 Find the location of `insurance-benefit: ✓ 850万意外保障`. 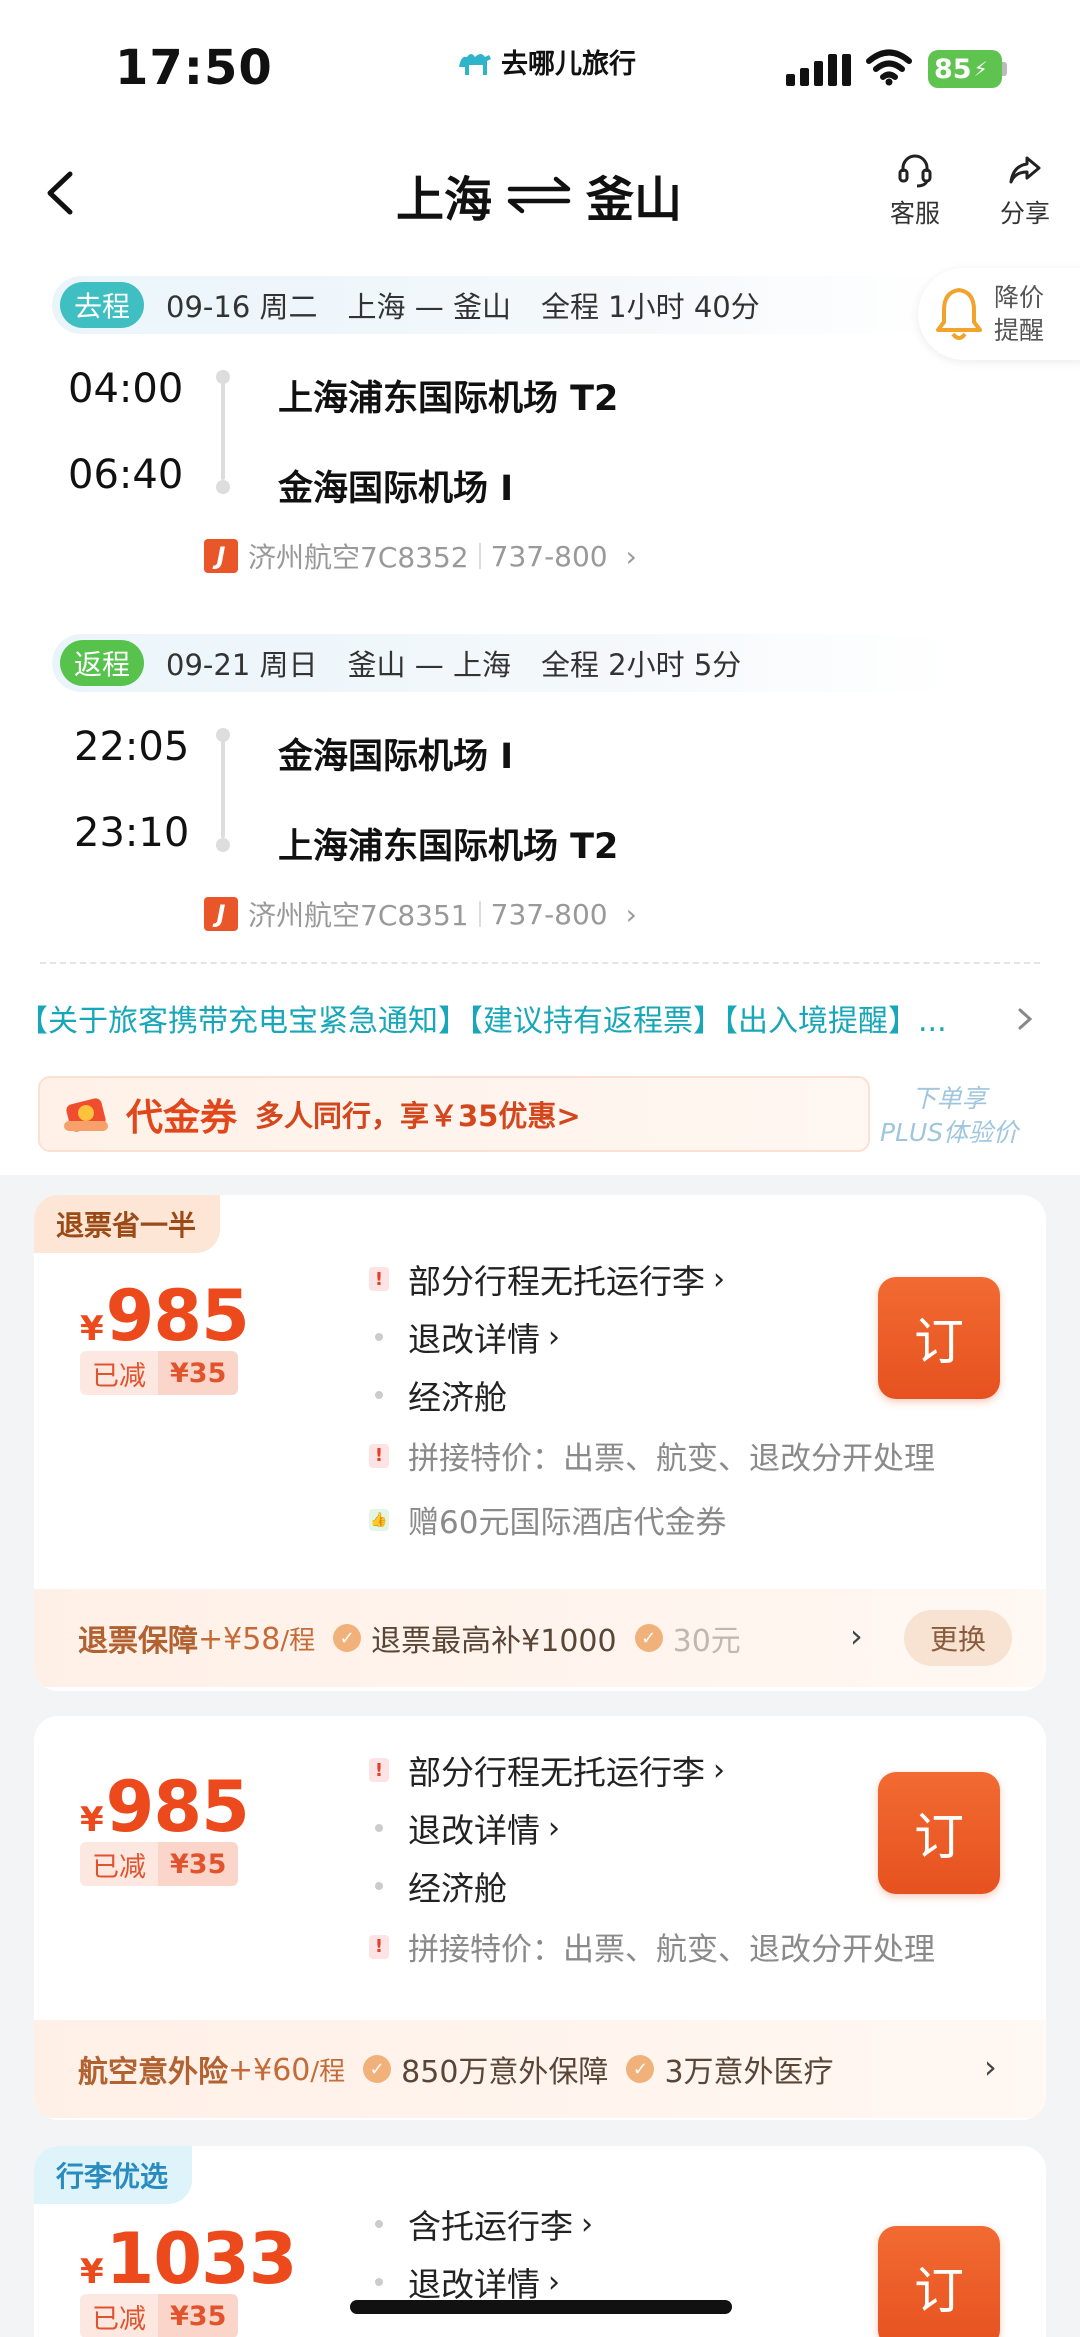

insurance-benefit: ✓ 850万意外保障 is located at coordinates (485, 2069).